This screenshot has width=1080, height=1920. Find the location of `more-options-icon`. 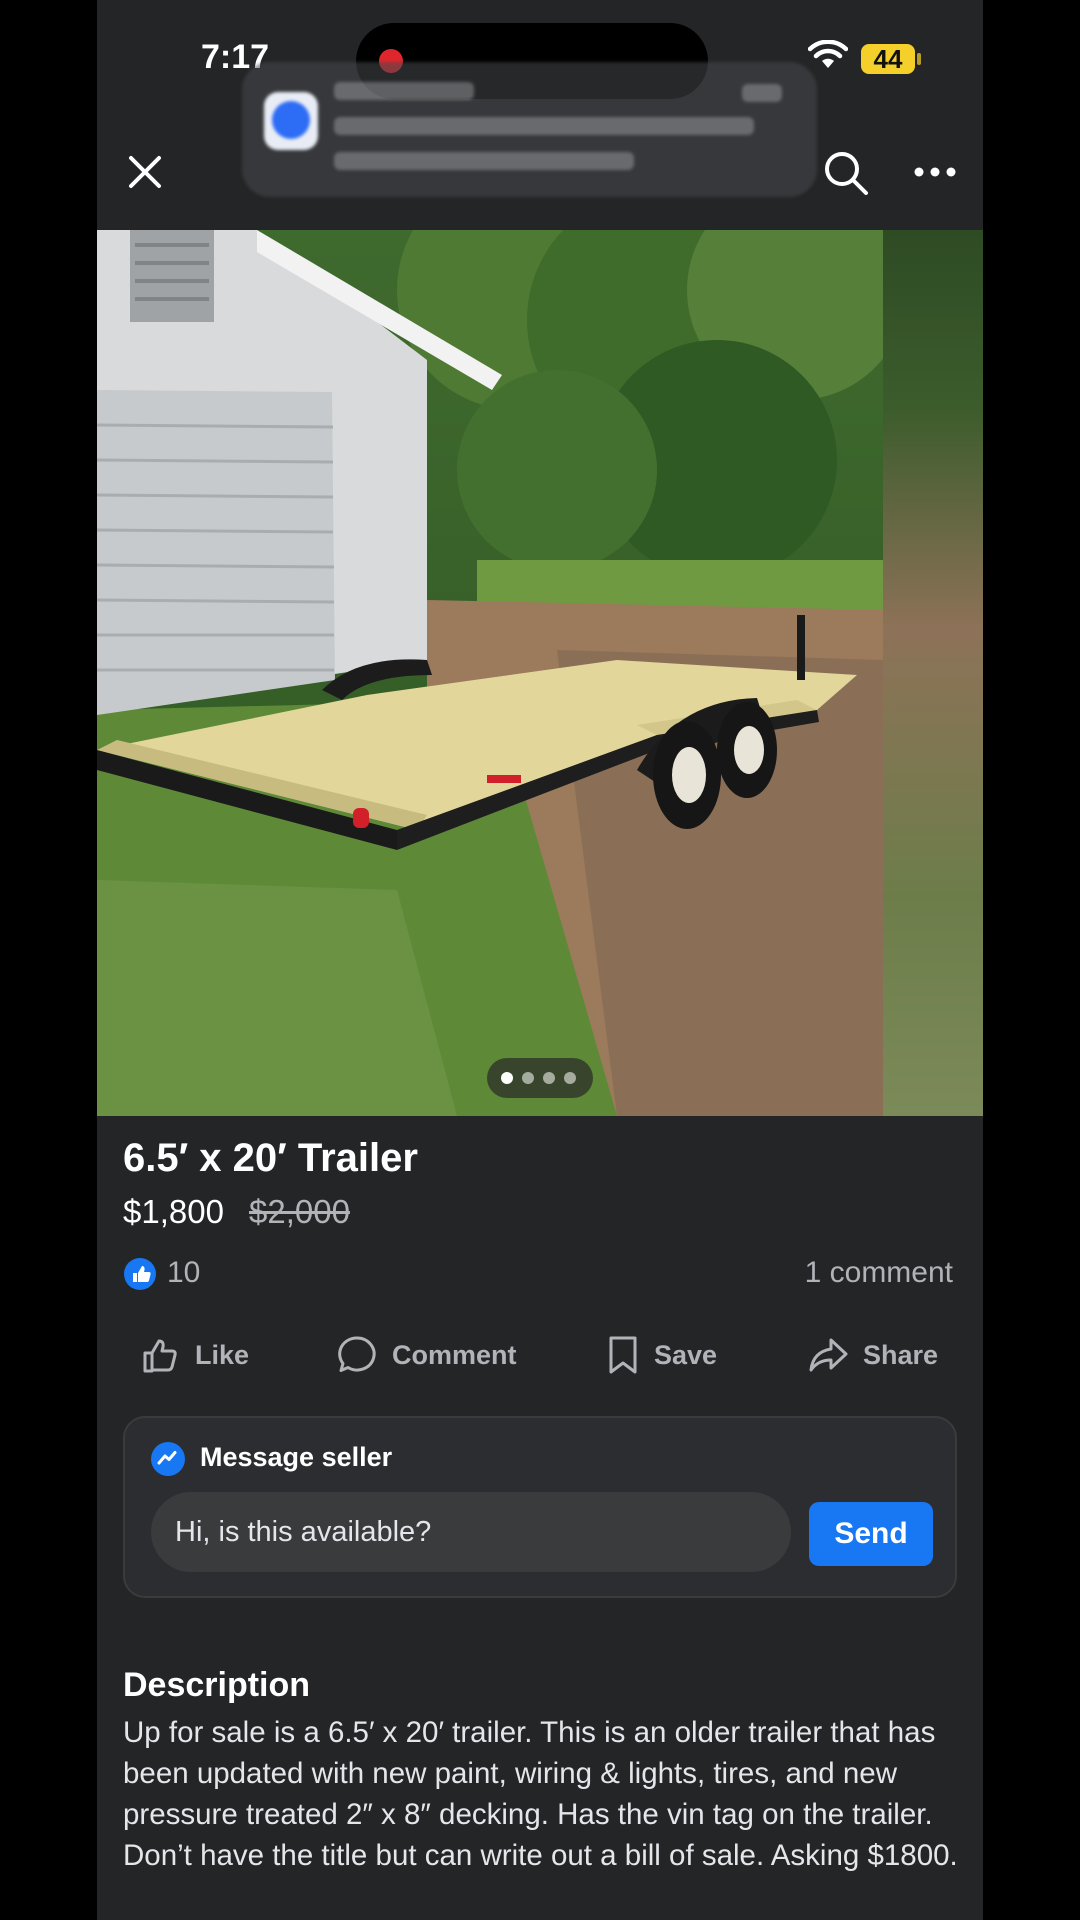

more-options-icon is located at coordinates (935, 172).